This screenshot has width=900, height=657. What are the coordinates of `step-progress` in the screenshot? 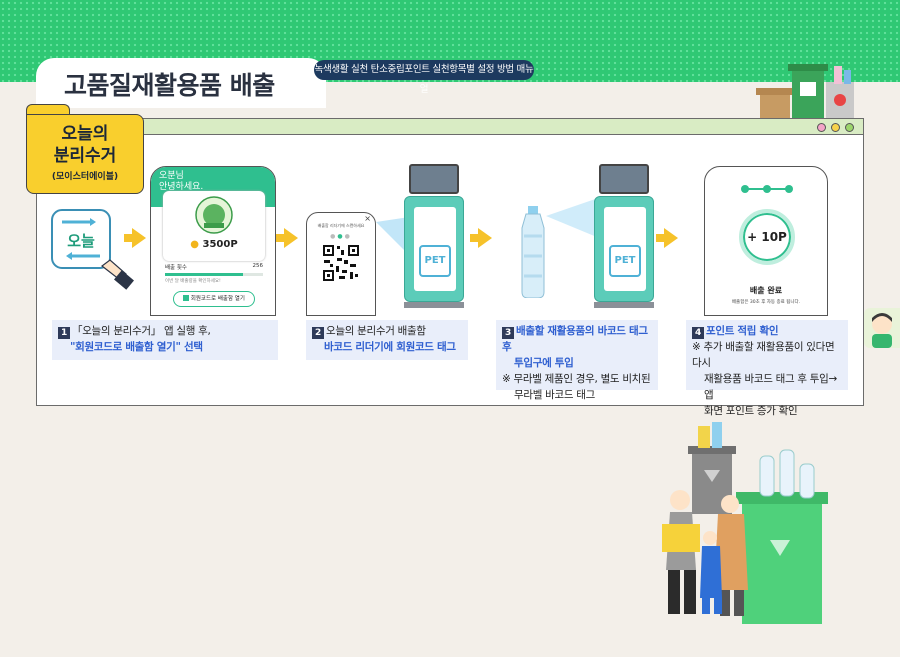 It's located at (767, 189).